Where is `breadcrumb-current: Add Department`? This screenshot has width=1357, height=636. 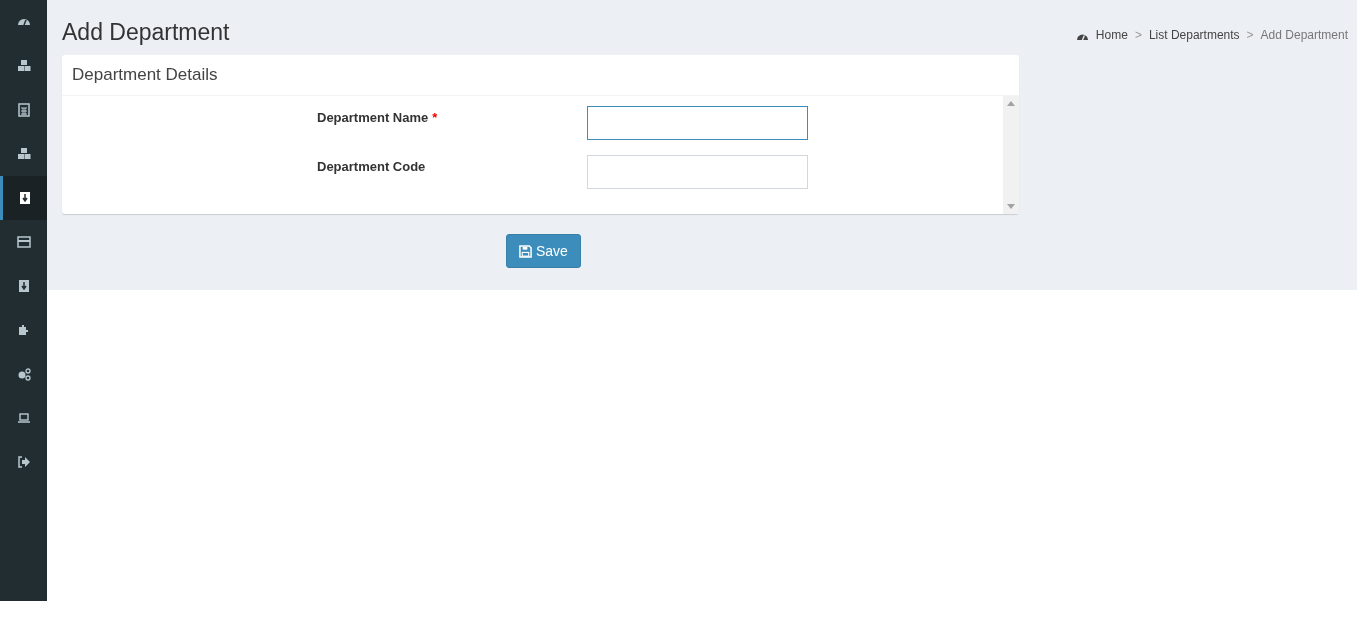
breadcrumb-current: Add Department is located at coordinates (1304, 35).